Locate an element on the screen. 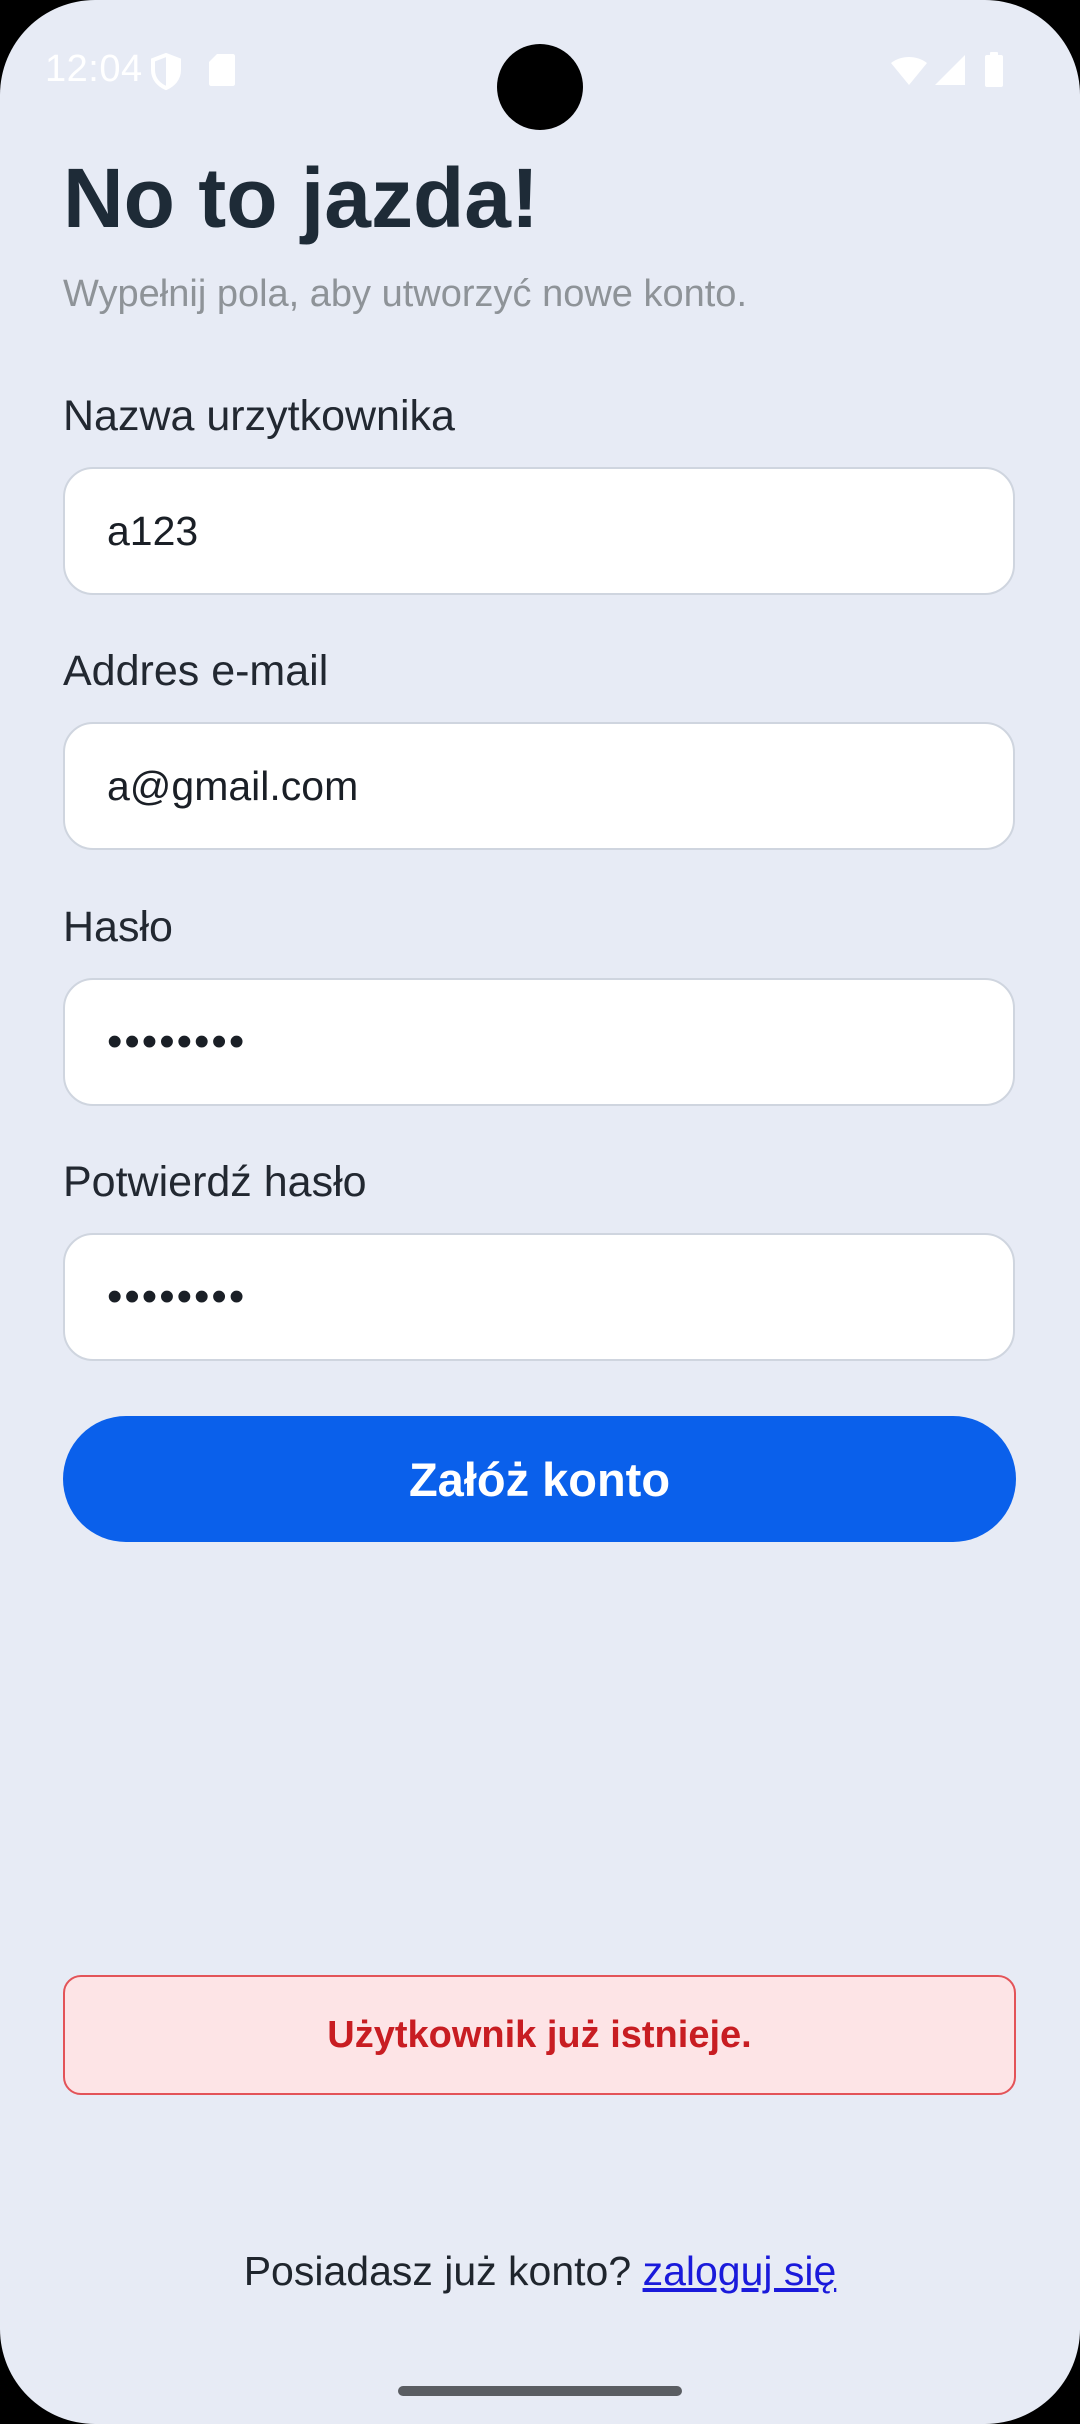  password-label: Hasło is located at coordinates (118, 927).